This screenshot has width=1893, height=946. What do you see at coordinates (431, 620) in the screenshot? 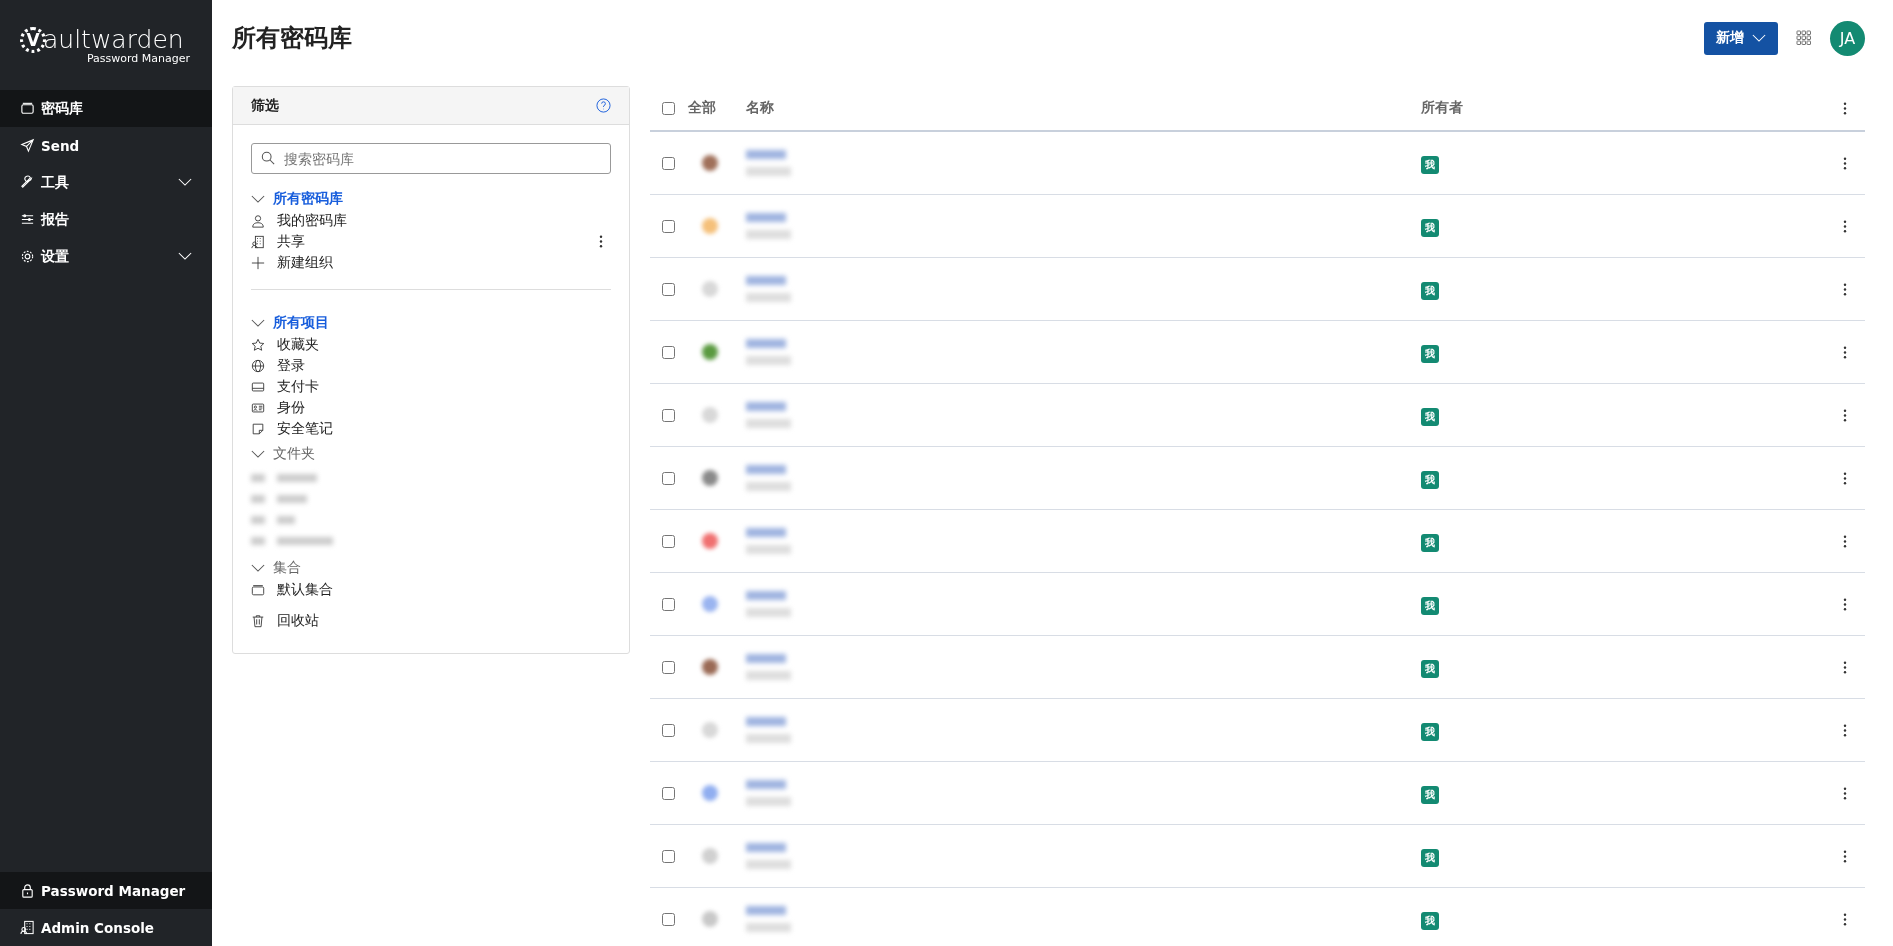
I see `filter-item: 回收站` at bounding box center [431, 620].